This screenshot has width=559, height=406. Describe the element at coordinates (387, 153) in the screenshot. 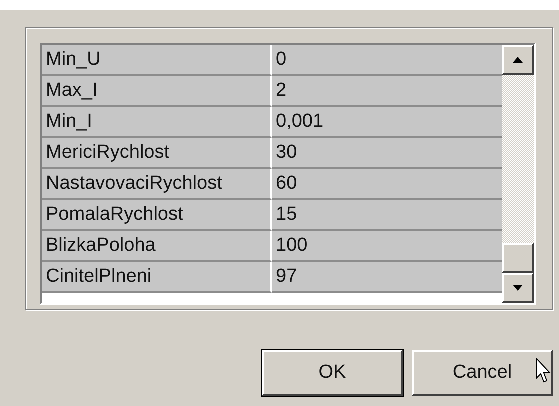

I see `property-value-cell: 30` at that location.